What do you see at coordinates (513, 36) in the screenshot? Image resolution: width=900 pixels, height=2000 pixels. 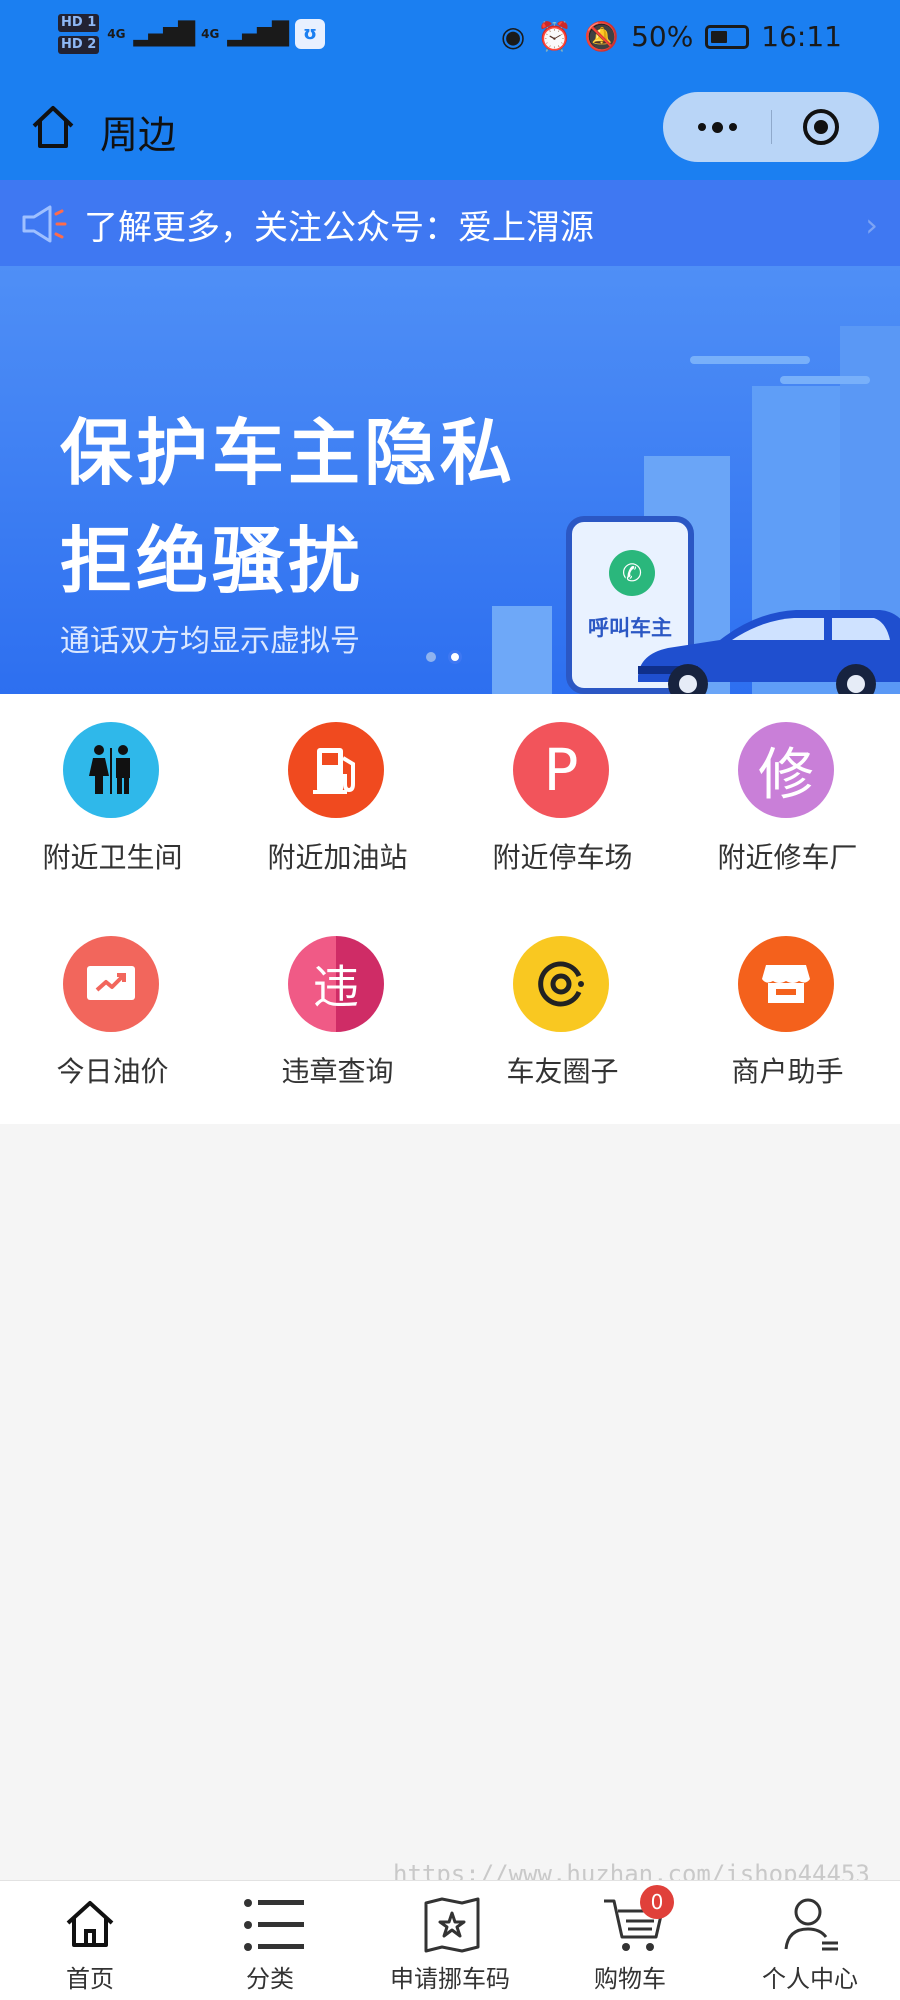 I see `eye-icon: ◉` at bounding box center [513, 36].